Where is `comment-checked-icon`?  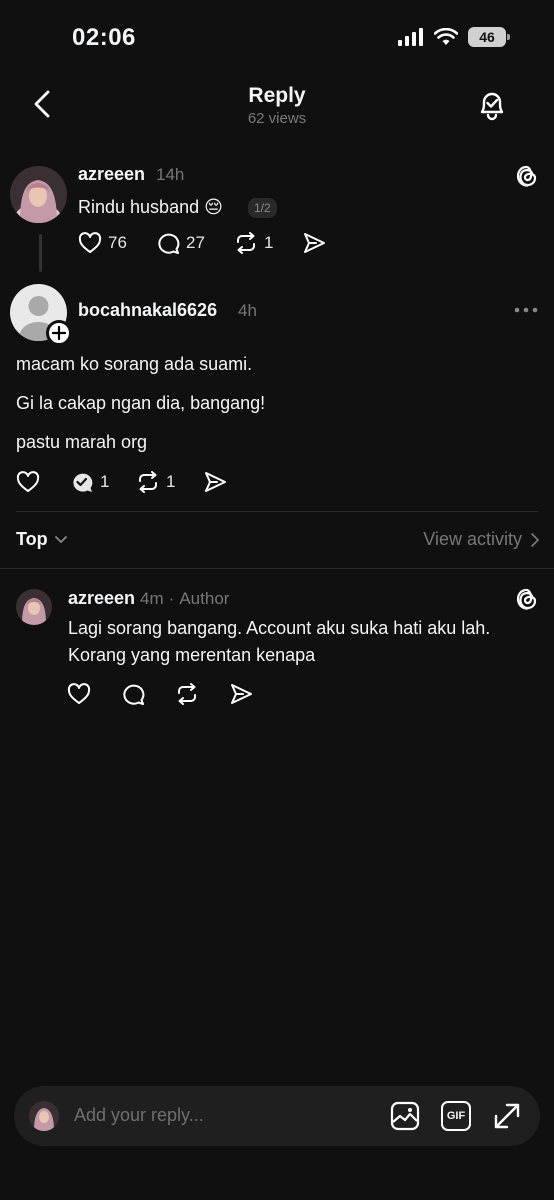
comment-checked-icon is located at coordinates (83, 482).